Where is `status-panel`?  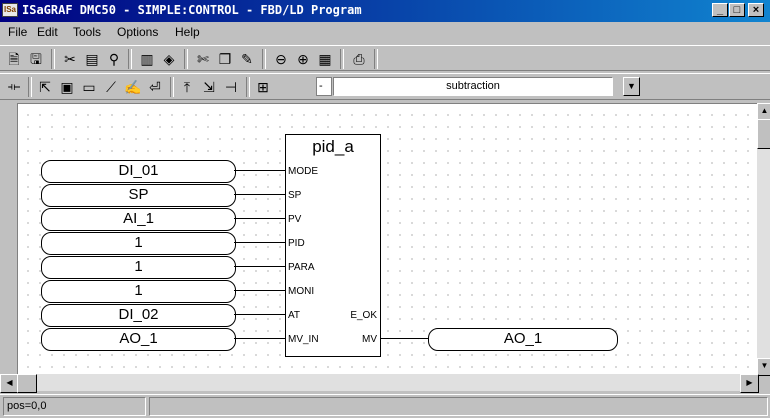 status-panel is located at coordinates (458, 406).